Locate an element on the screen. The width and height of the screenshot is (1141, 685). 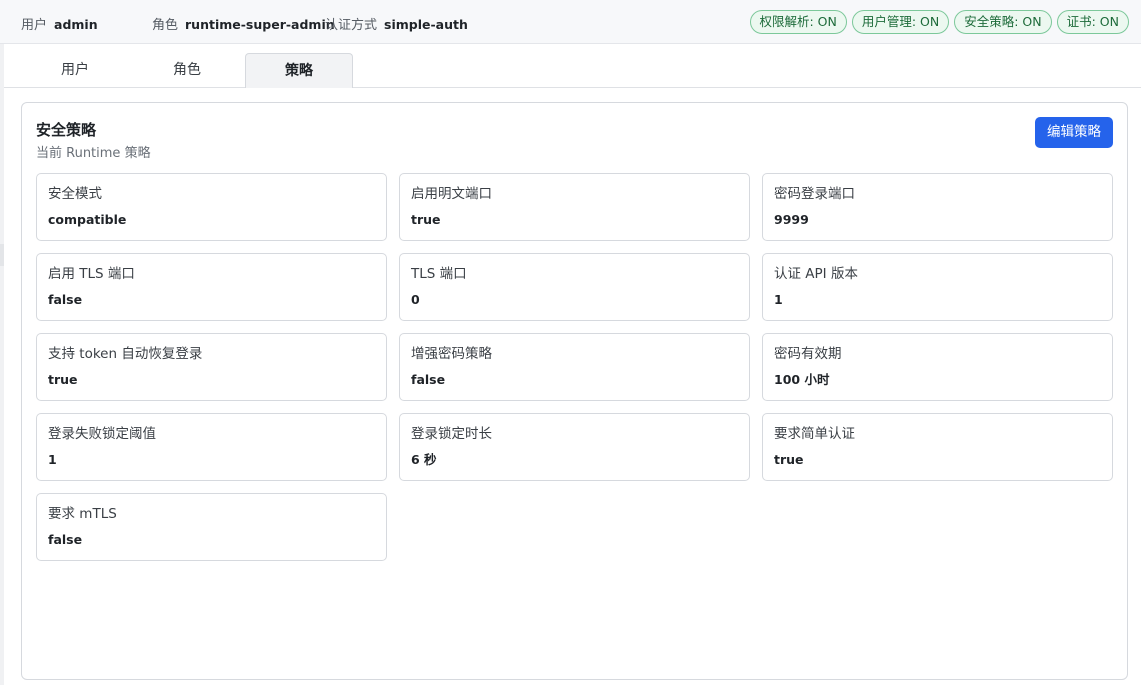
policy-card-tls-port-enabled: 启用 TLS 端口 false is located at coordinates (211, 287).